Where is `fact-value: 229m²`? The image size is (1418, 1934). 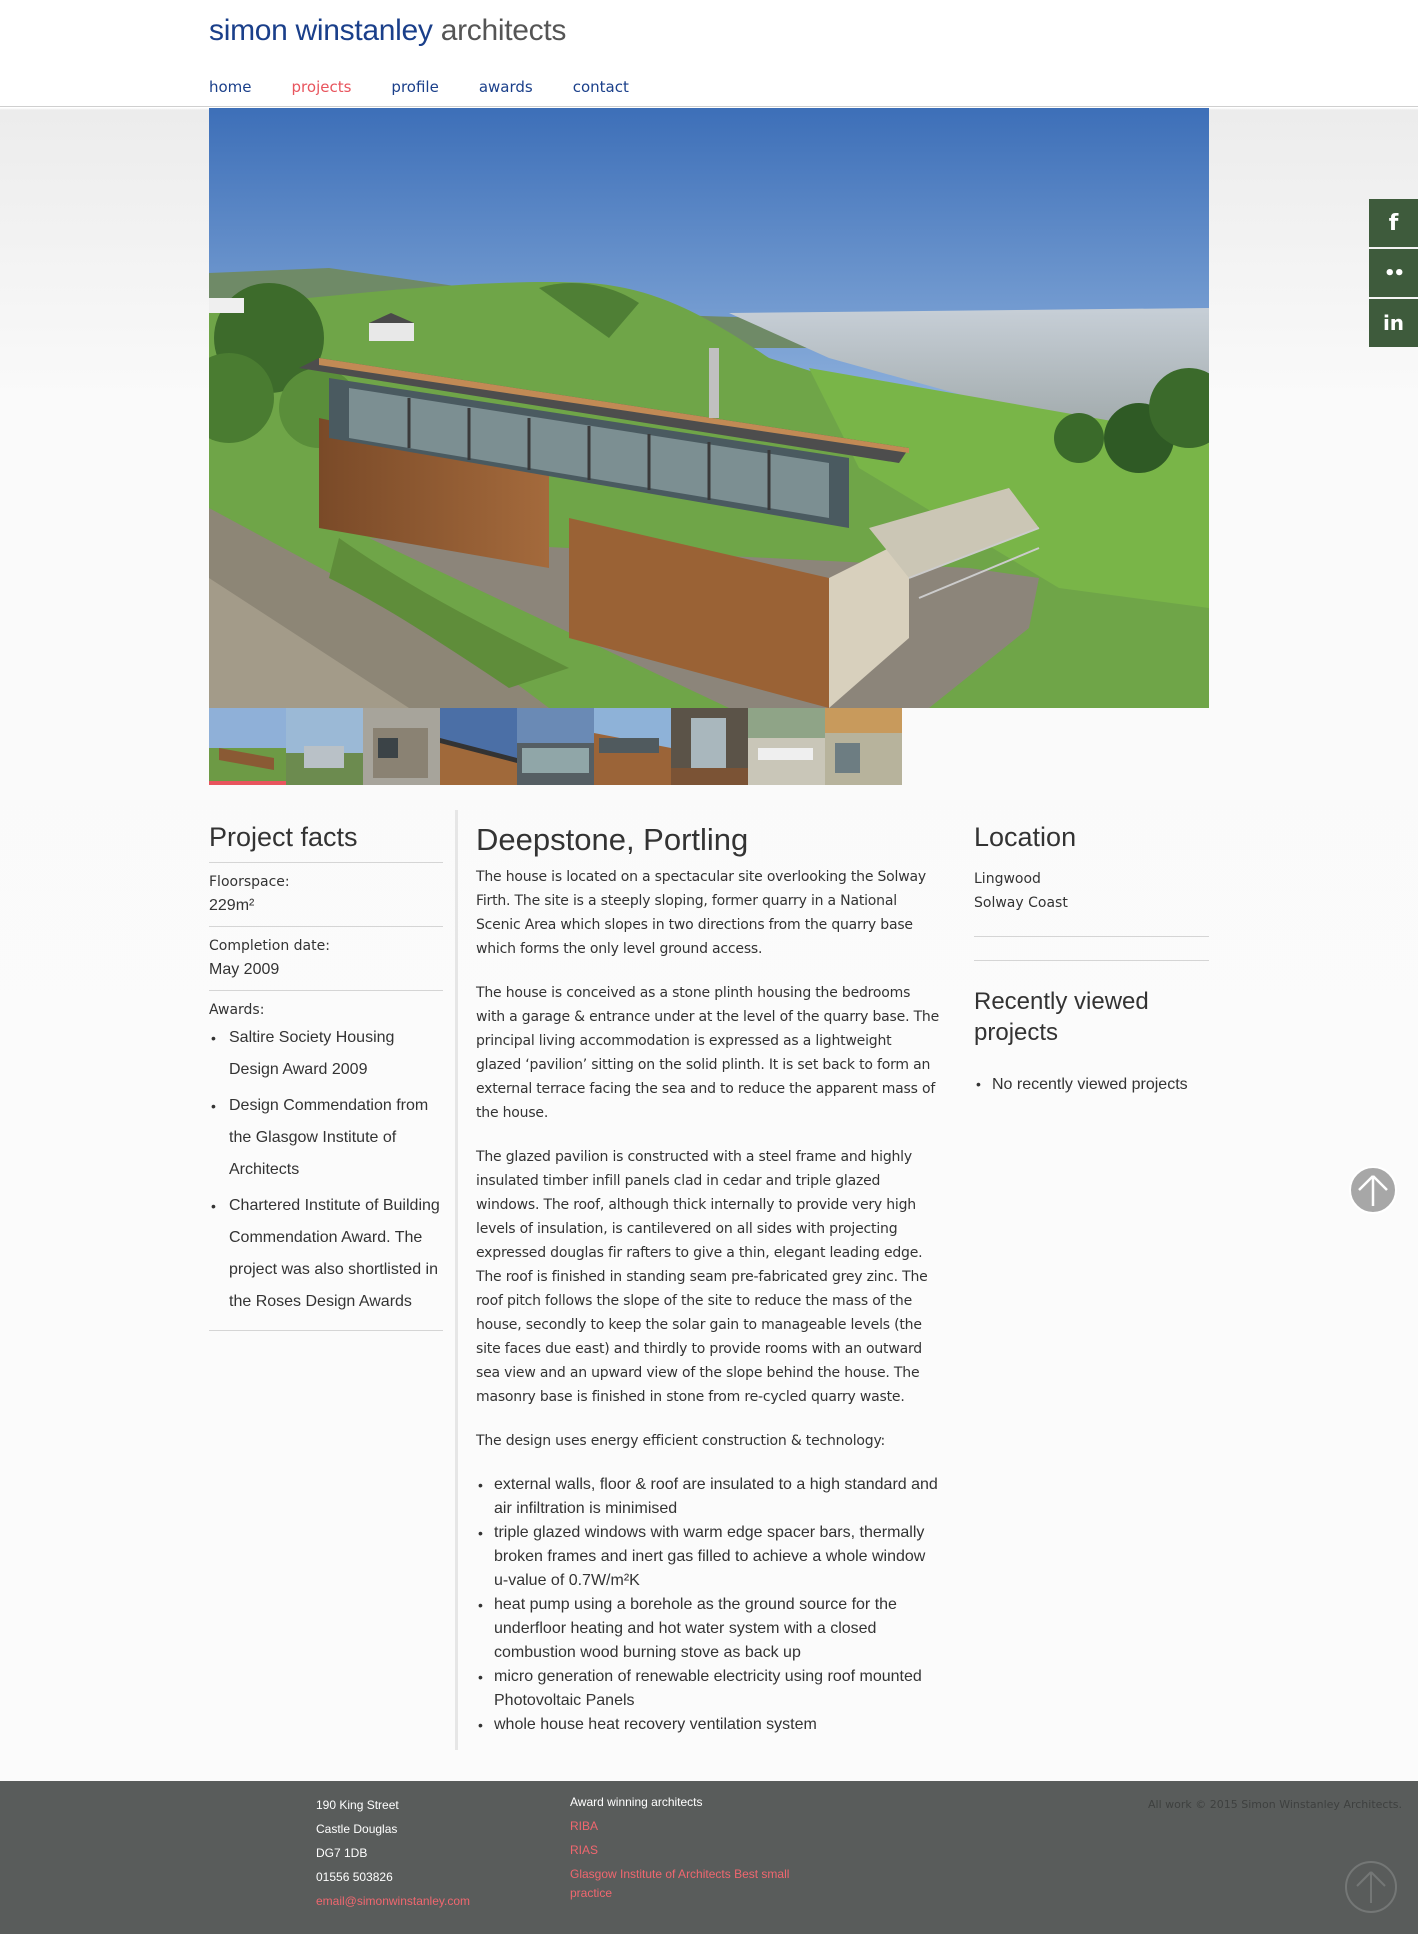 fact-value: 229m² is located at coordinates (232, 905).